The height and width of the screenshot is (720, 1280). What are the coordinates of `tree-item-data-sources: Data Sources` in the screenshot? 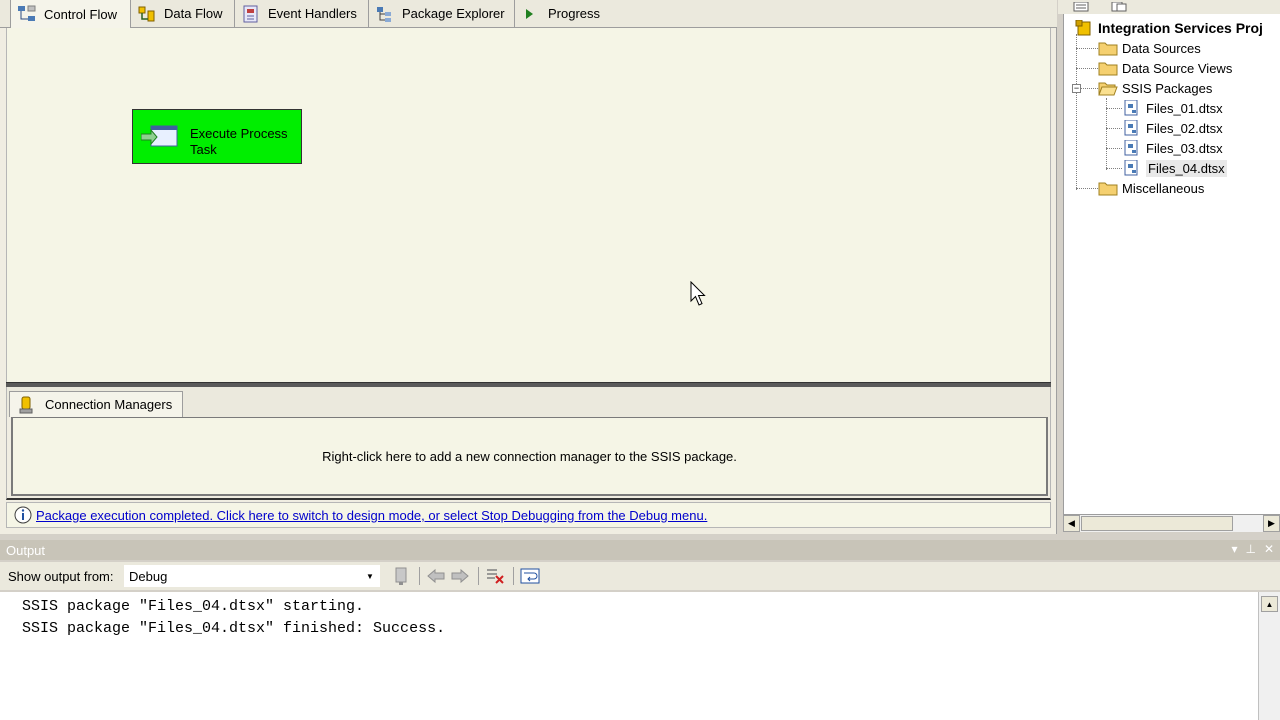 It's located at (1149, 48).